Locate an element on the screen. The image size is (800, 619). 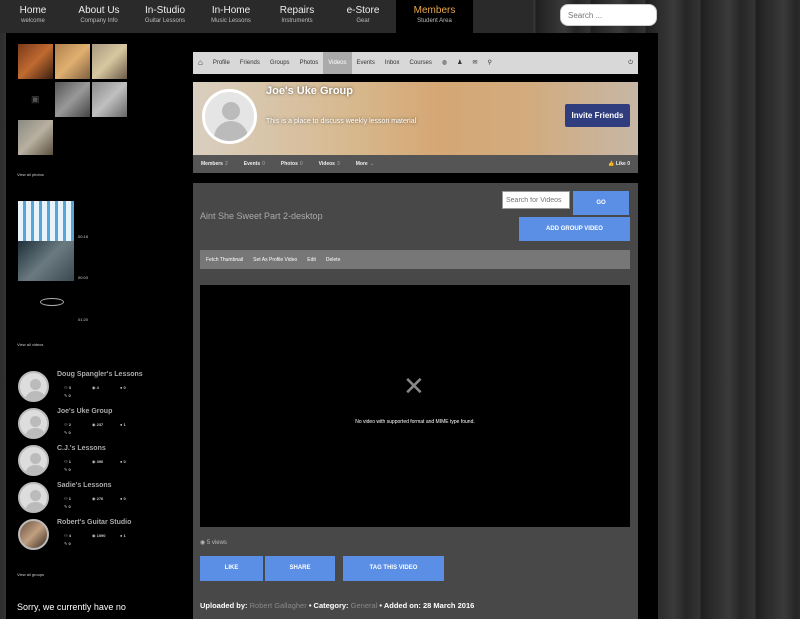
home-icon: ⌂ is located at coordinates (200, 63).